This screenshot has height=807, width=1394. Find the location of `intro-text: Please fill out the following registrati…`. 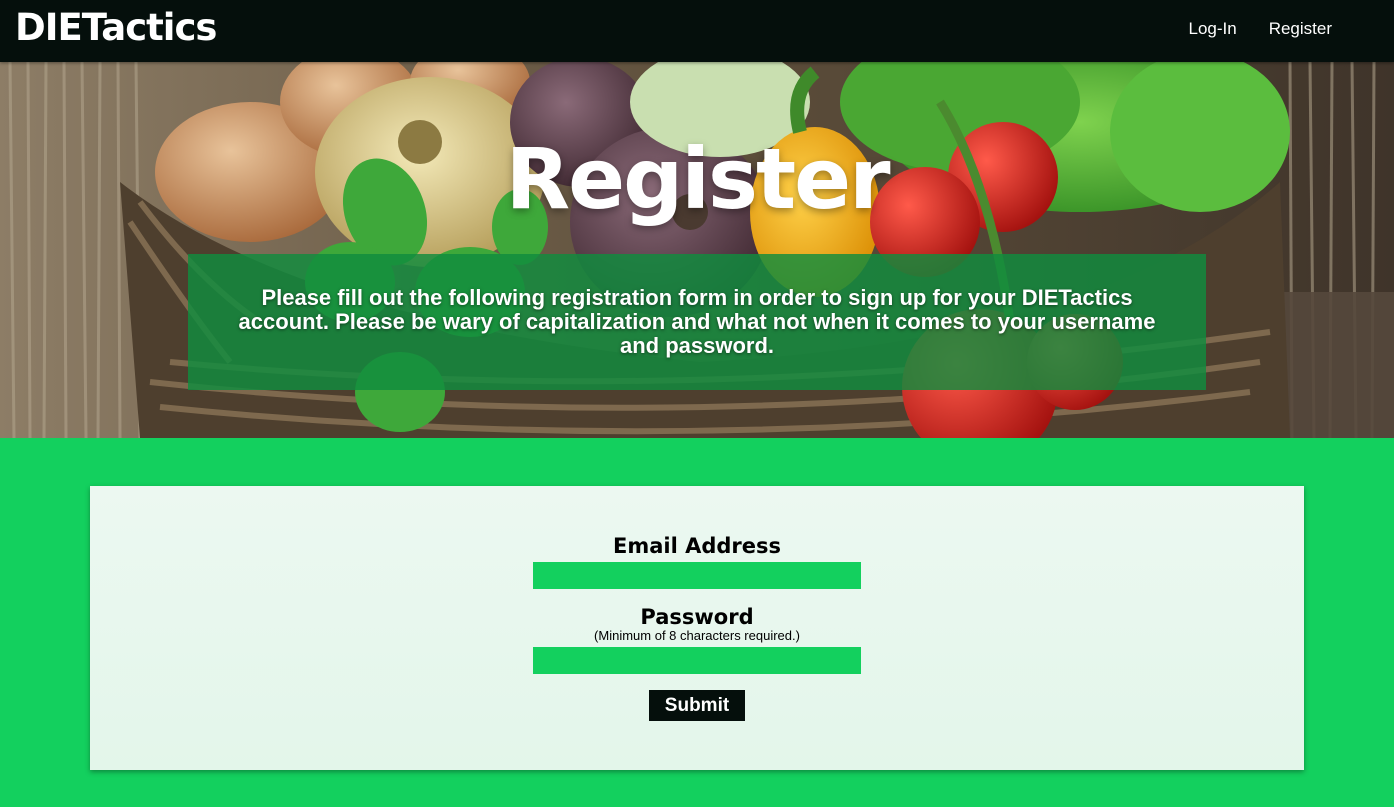

intro-text: Please fill out the following registrati… is located at coordinates (697, 321).